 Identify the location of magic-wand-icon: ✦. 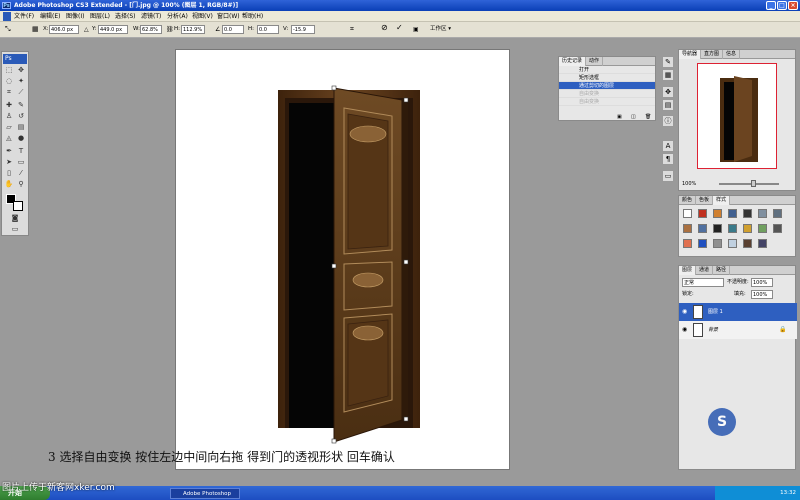
(21, 81).